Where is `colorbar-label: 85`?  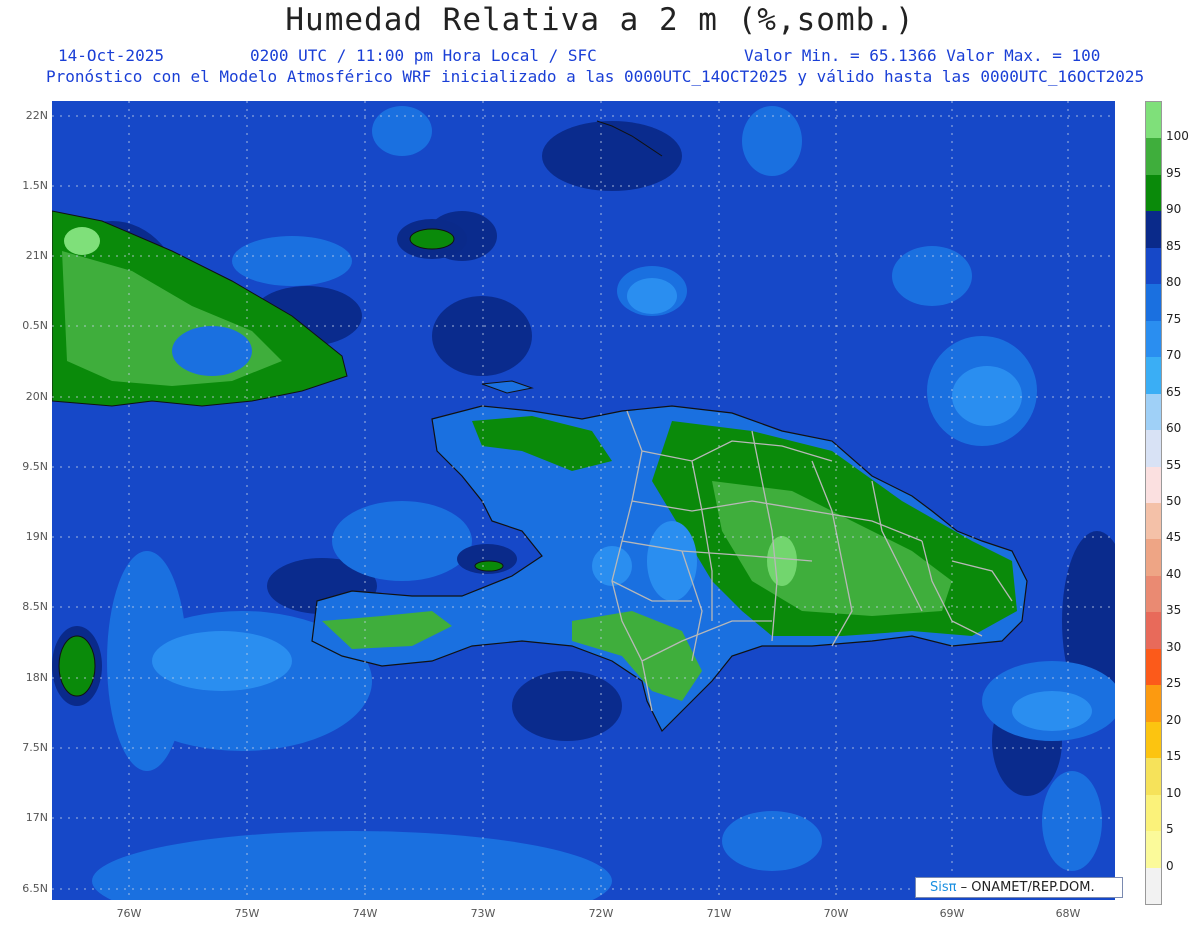
colorbar-label: 85 is located at coordinates (1174, 245).